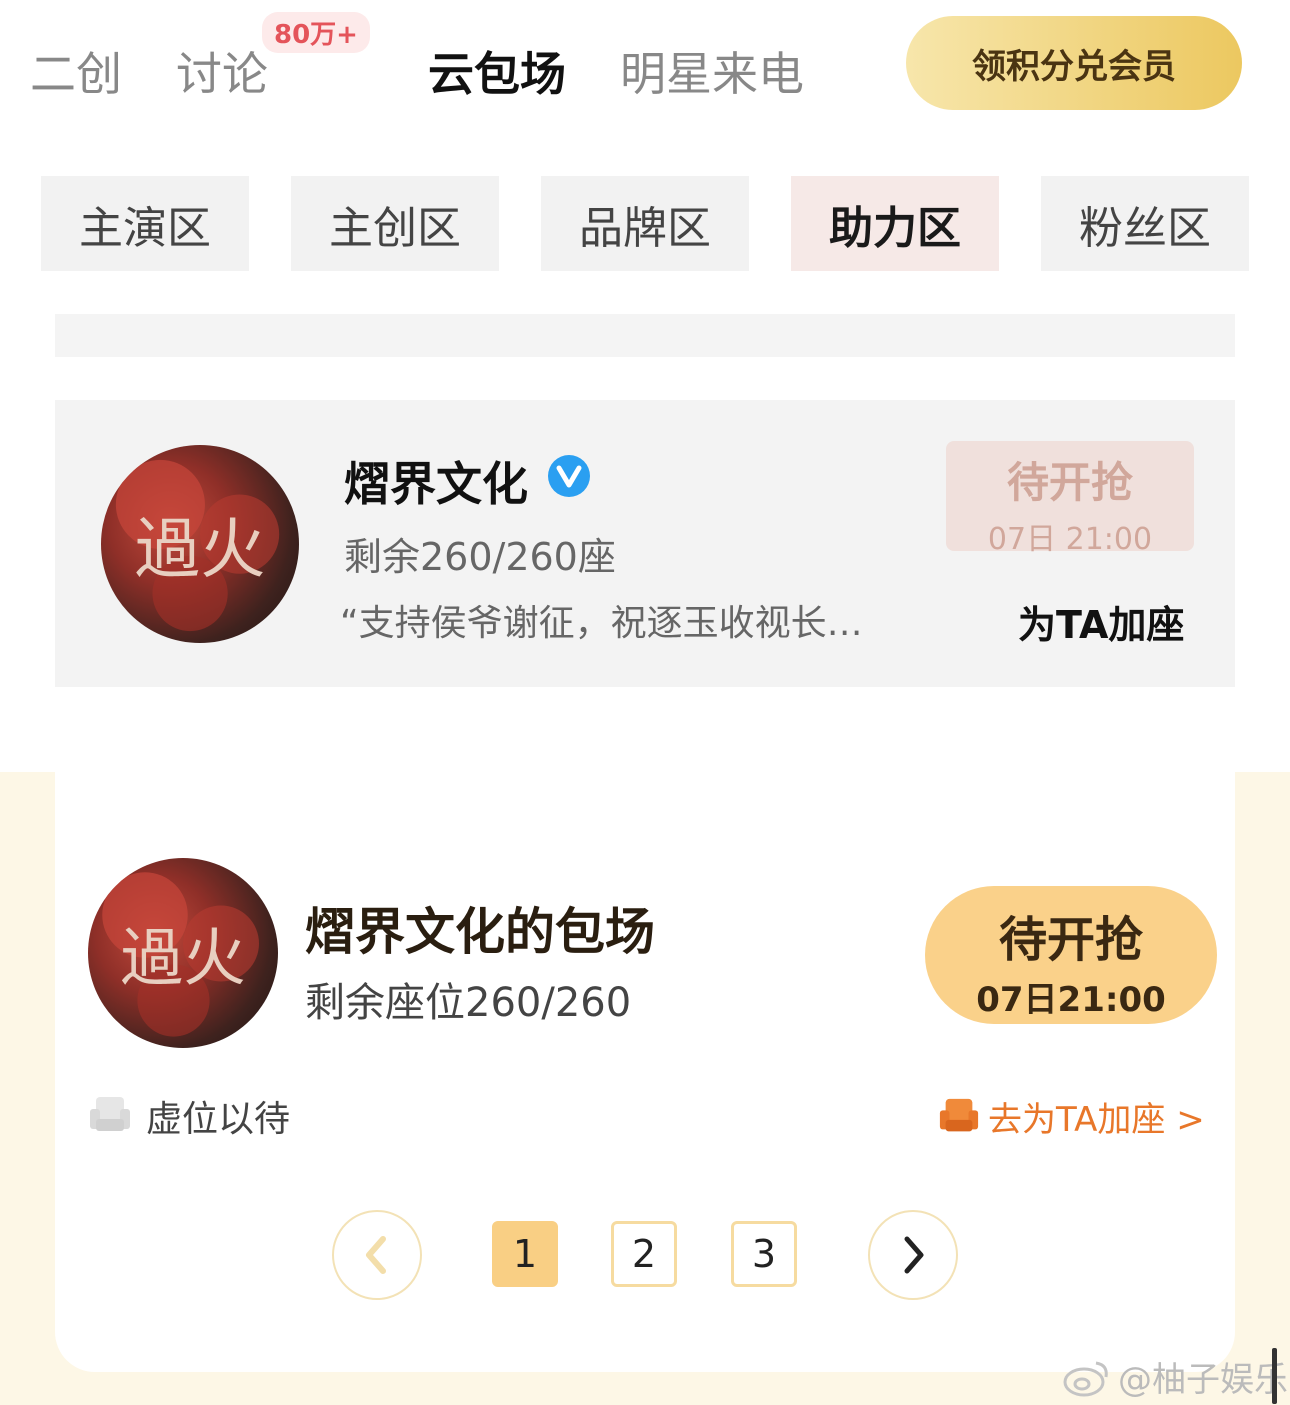 The height and width of the screenshot is (1405, 1290). I want to click on add-seat-link: 为TA加座, so click(1101, 621).